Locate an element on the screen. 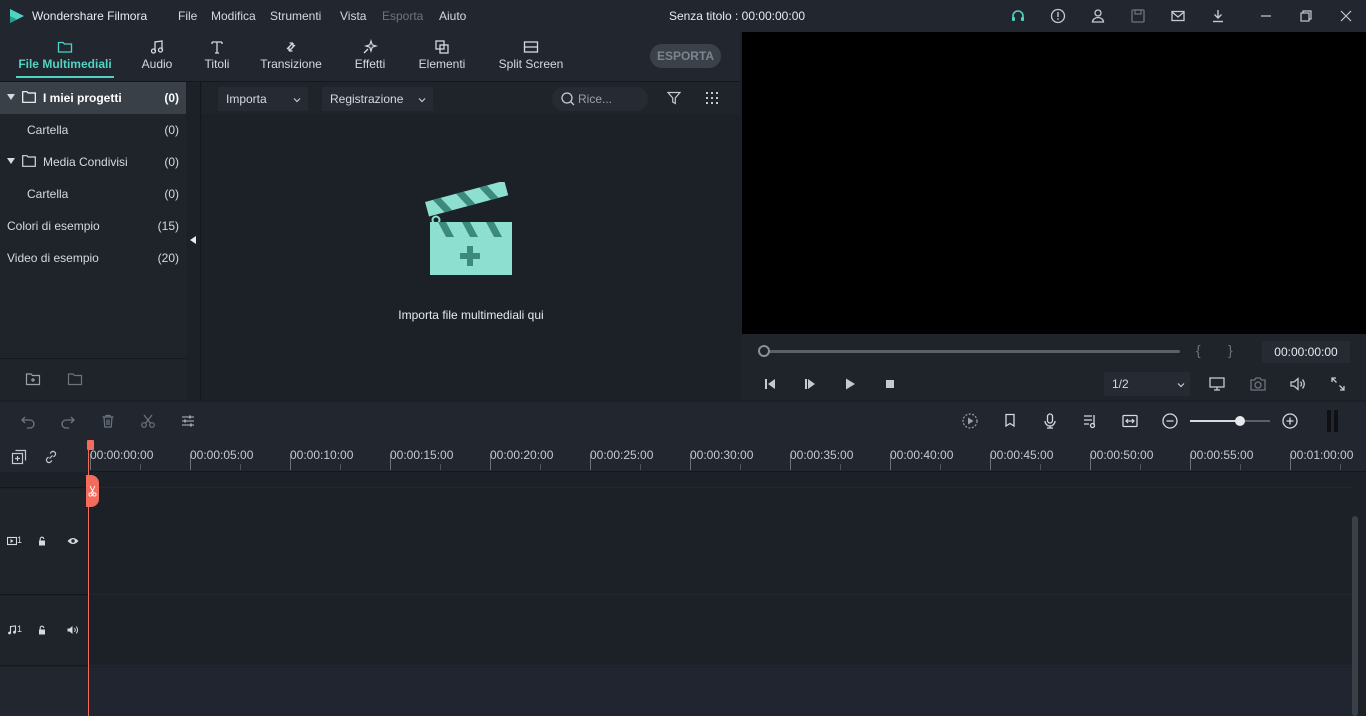  tab-label: Transizione is located at coordinates (291, 64).